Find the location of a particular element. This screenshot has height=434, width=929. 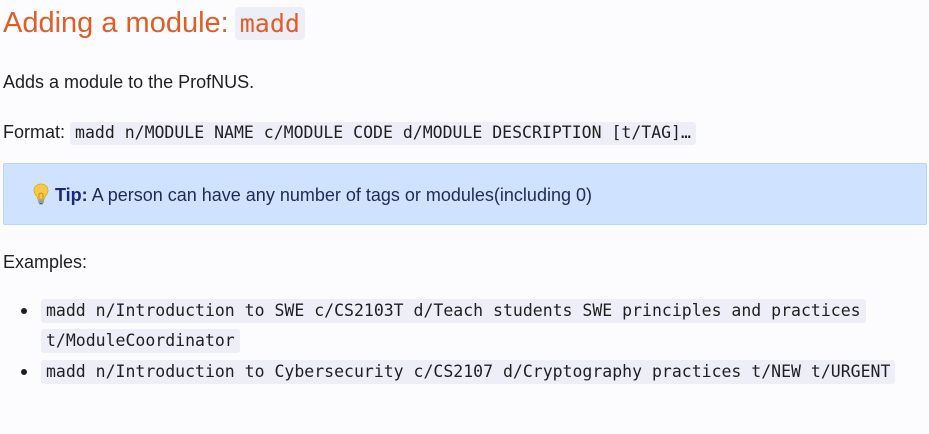

section-title: Adding a module: is located at coordinates (116, 23).